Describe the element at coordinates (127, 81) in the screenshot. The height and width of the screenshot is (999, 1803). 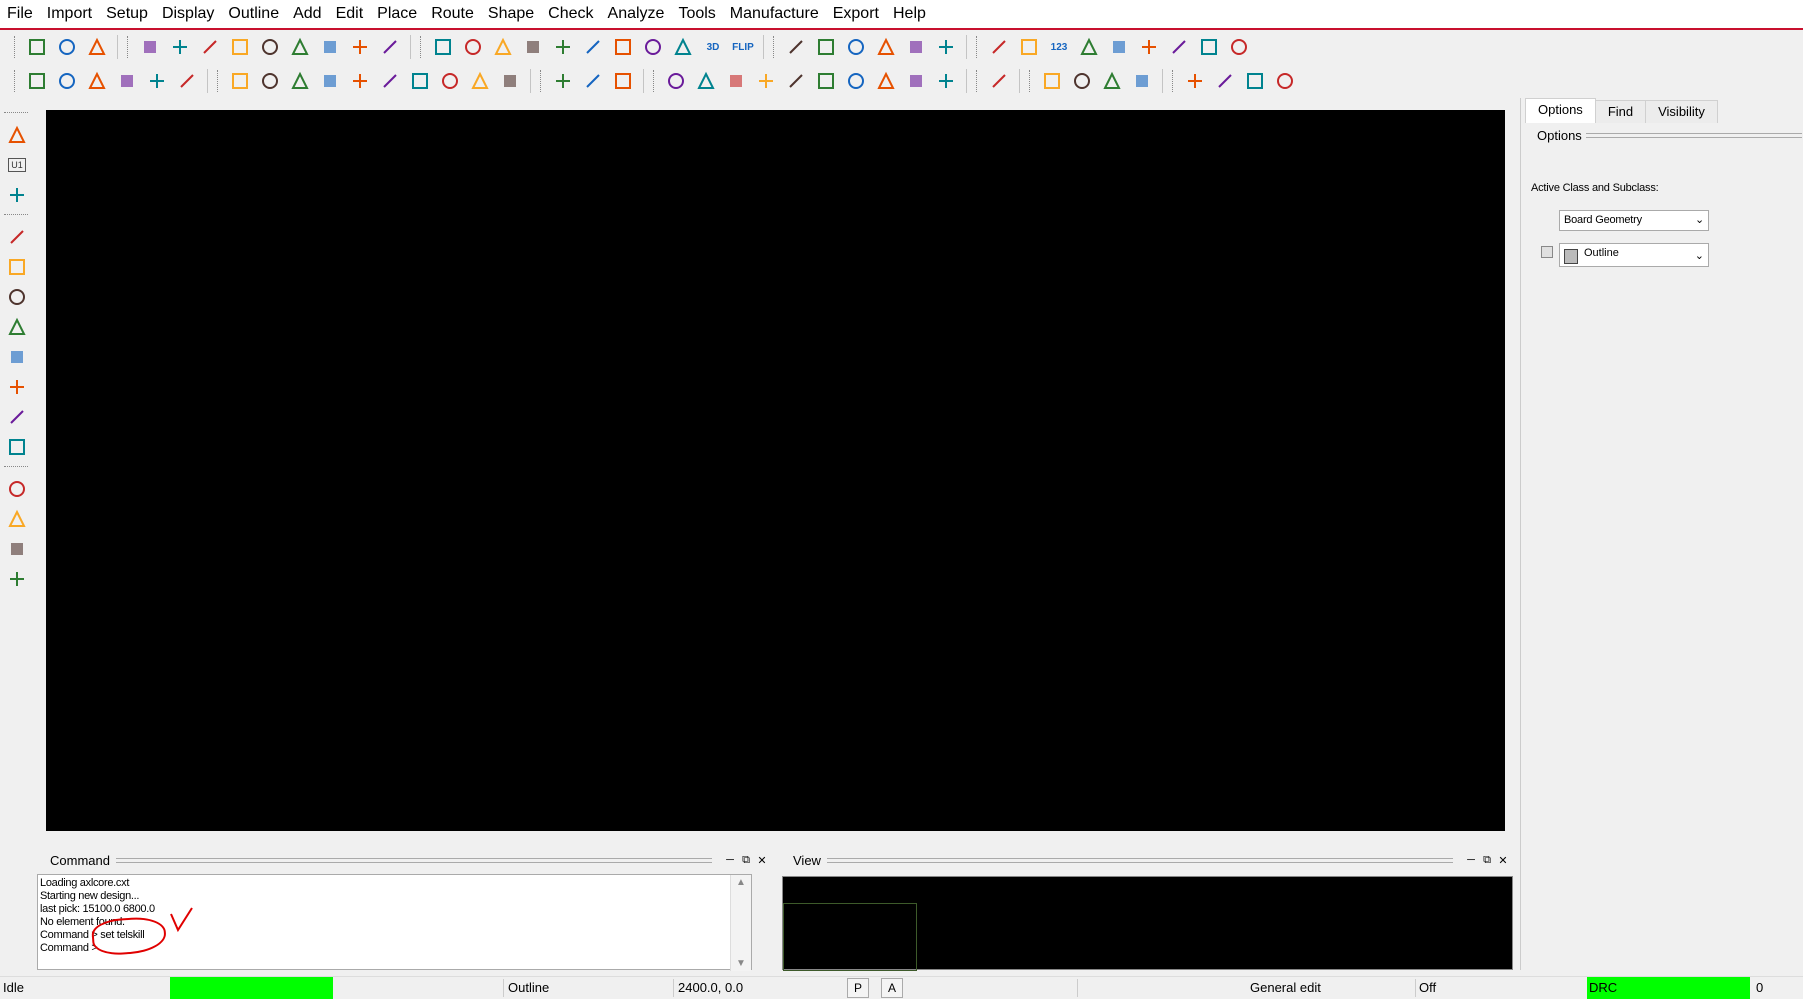
I see `layer-4-icon` at that location.